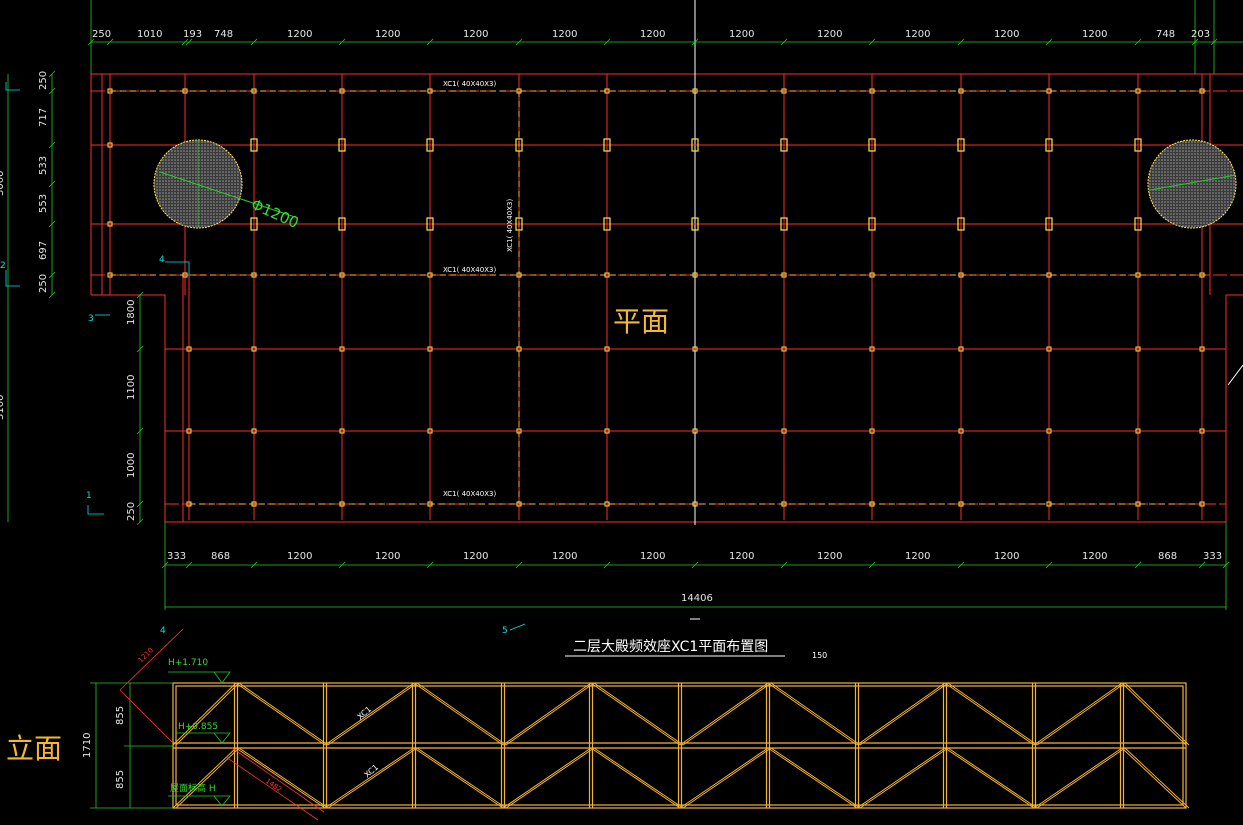  I want to click on axis-mark-4-elev: 4, so click(163, 631).